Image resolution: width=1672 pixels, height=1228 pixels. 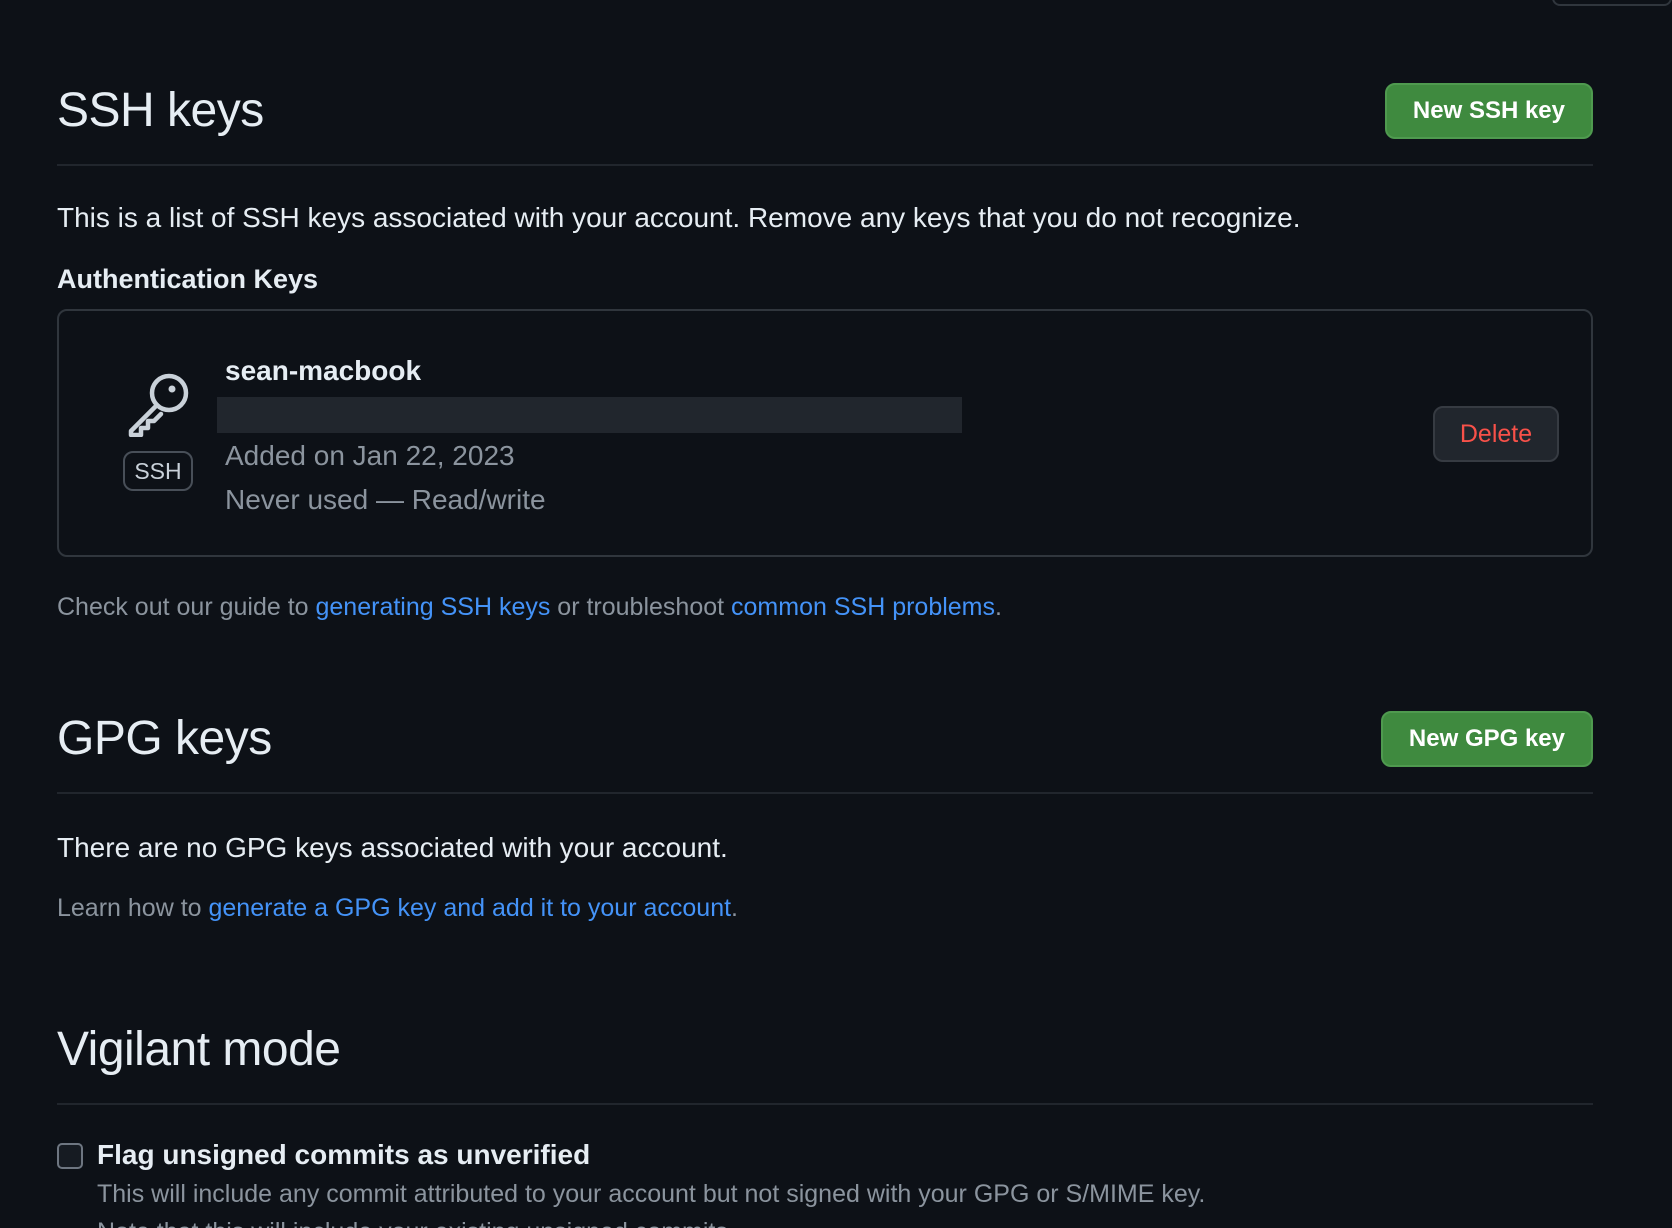 What do you see at coordinates (160, 110) in the screenshot?
I see `ssh-section-title: SSH keys` at bounding box center [160, 110].